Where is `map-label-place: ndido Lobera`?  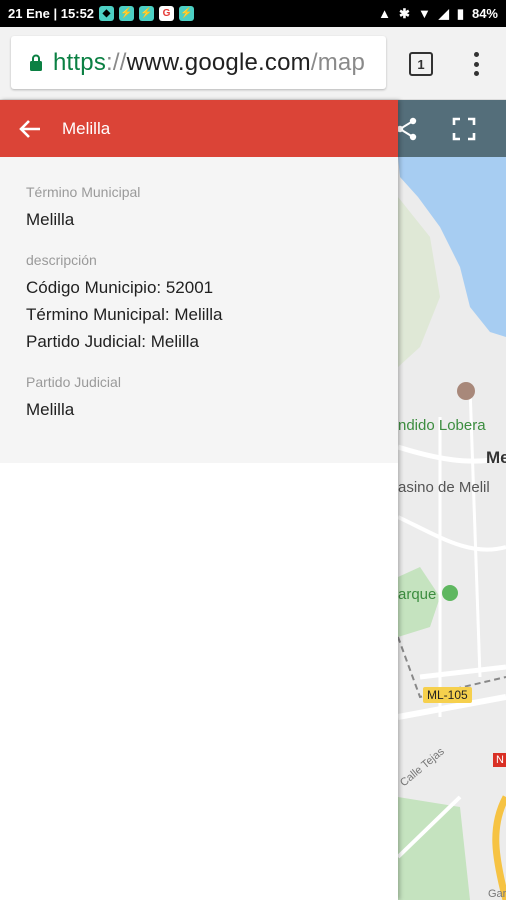
map-label-place: ndido Lobera is located at coordinates (442, 425).